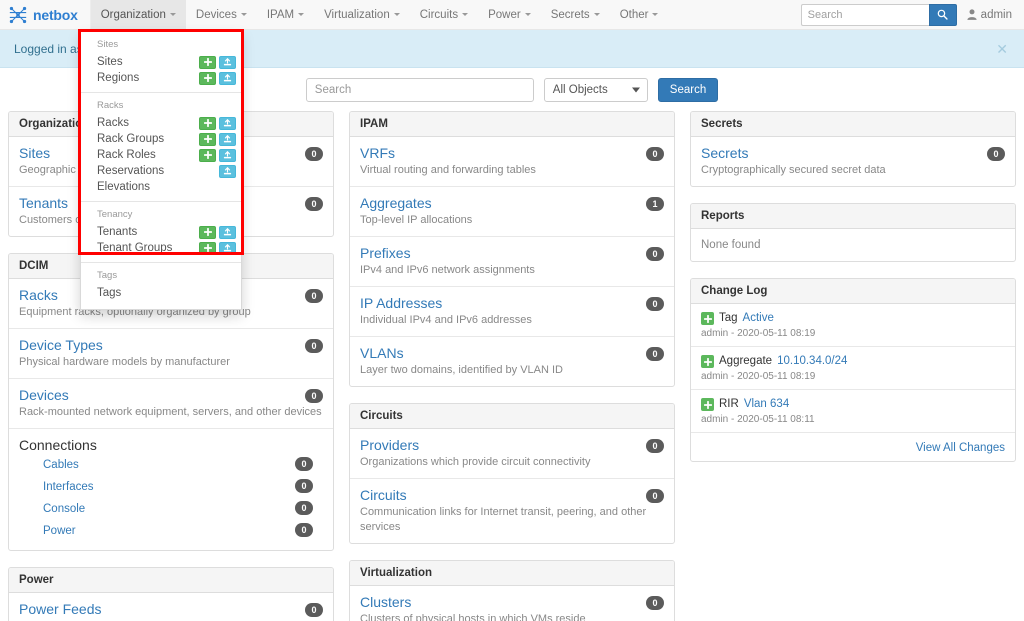  Describe the element at coordinates (512, 303) in the screenshot. I see `list-item-title: IP Addresses` at that location.